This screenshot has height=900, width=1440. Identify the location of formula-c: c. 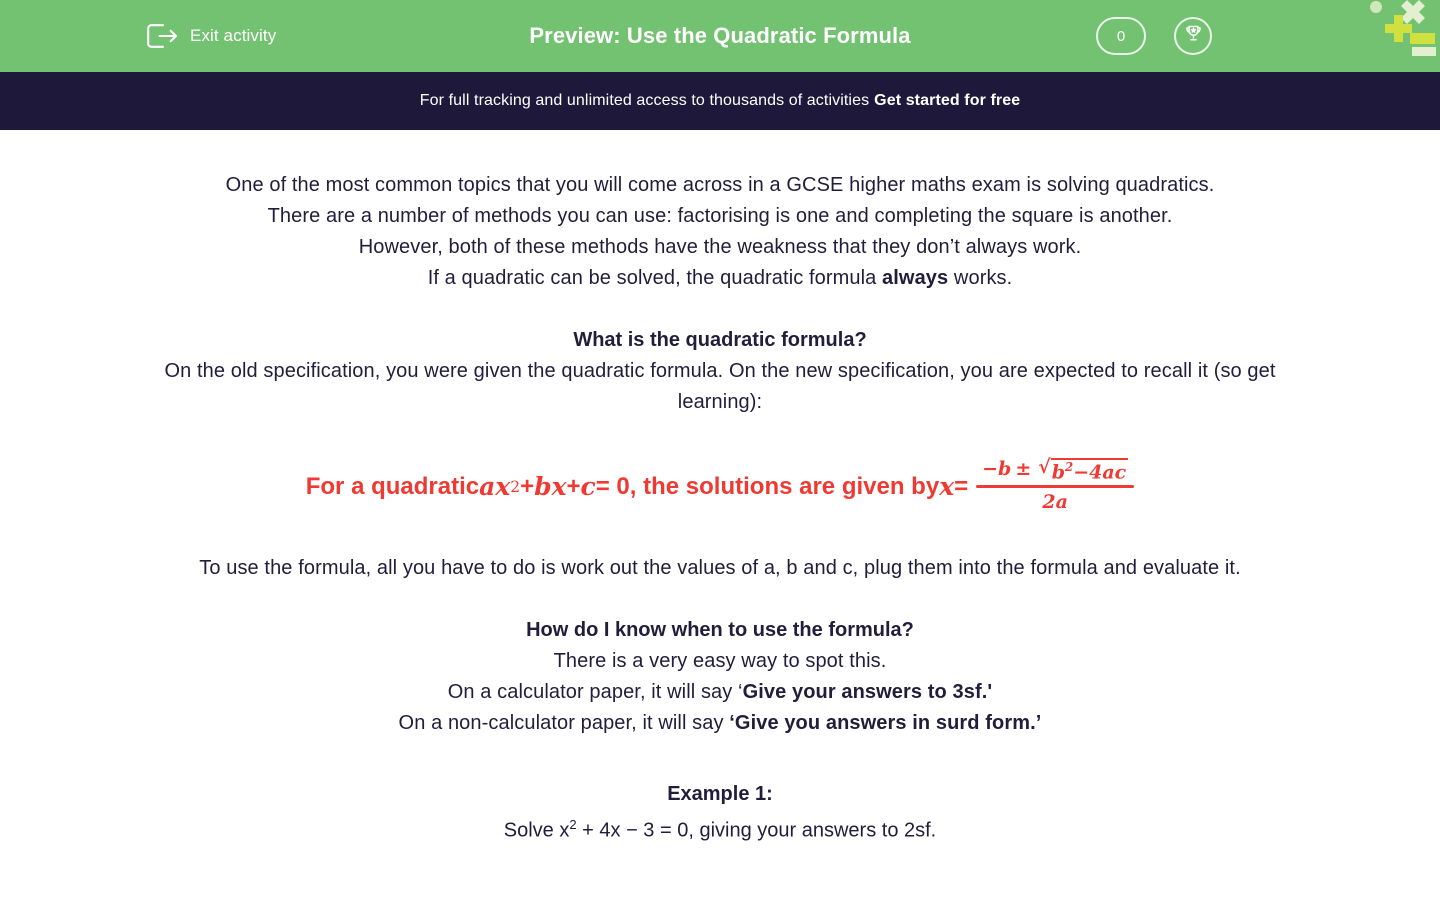
(588, 487).